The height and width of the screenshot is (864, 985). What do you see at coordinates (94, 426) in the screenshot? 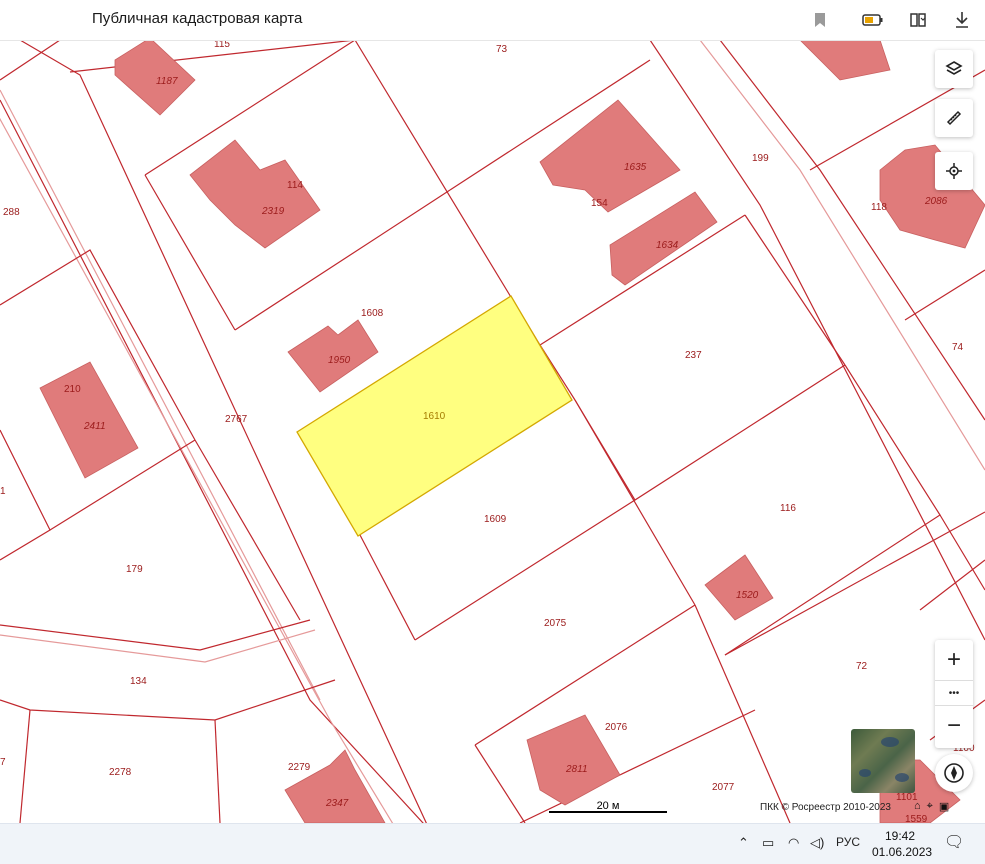
I see `label-2411: 2411` at bounding box center [94, 426].